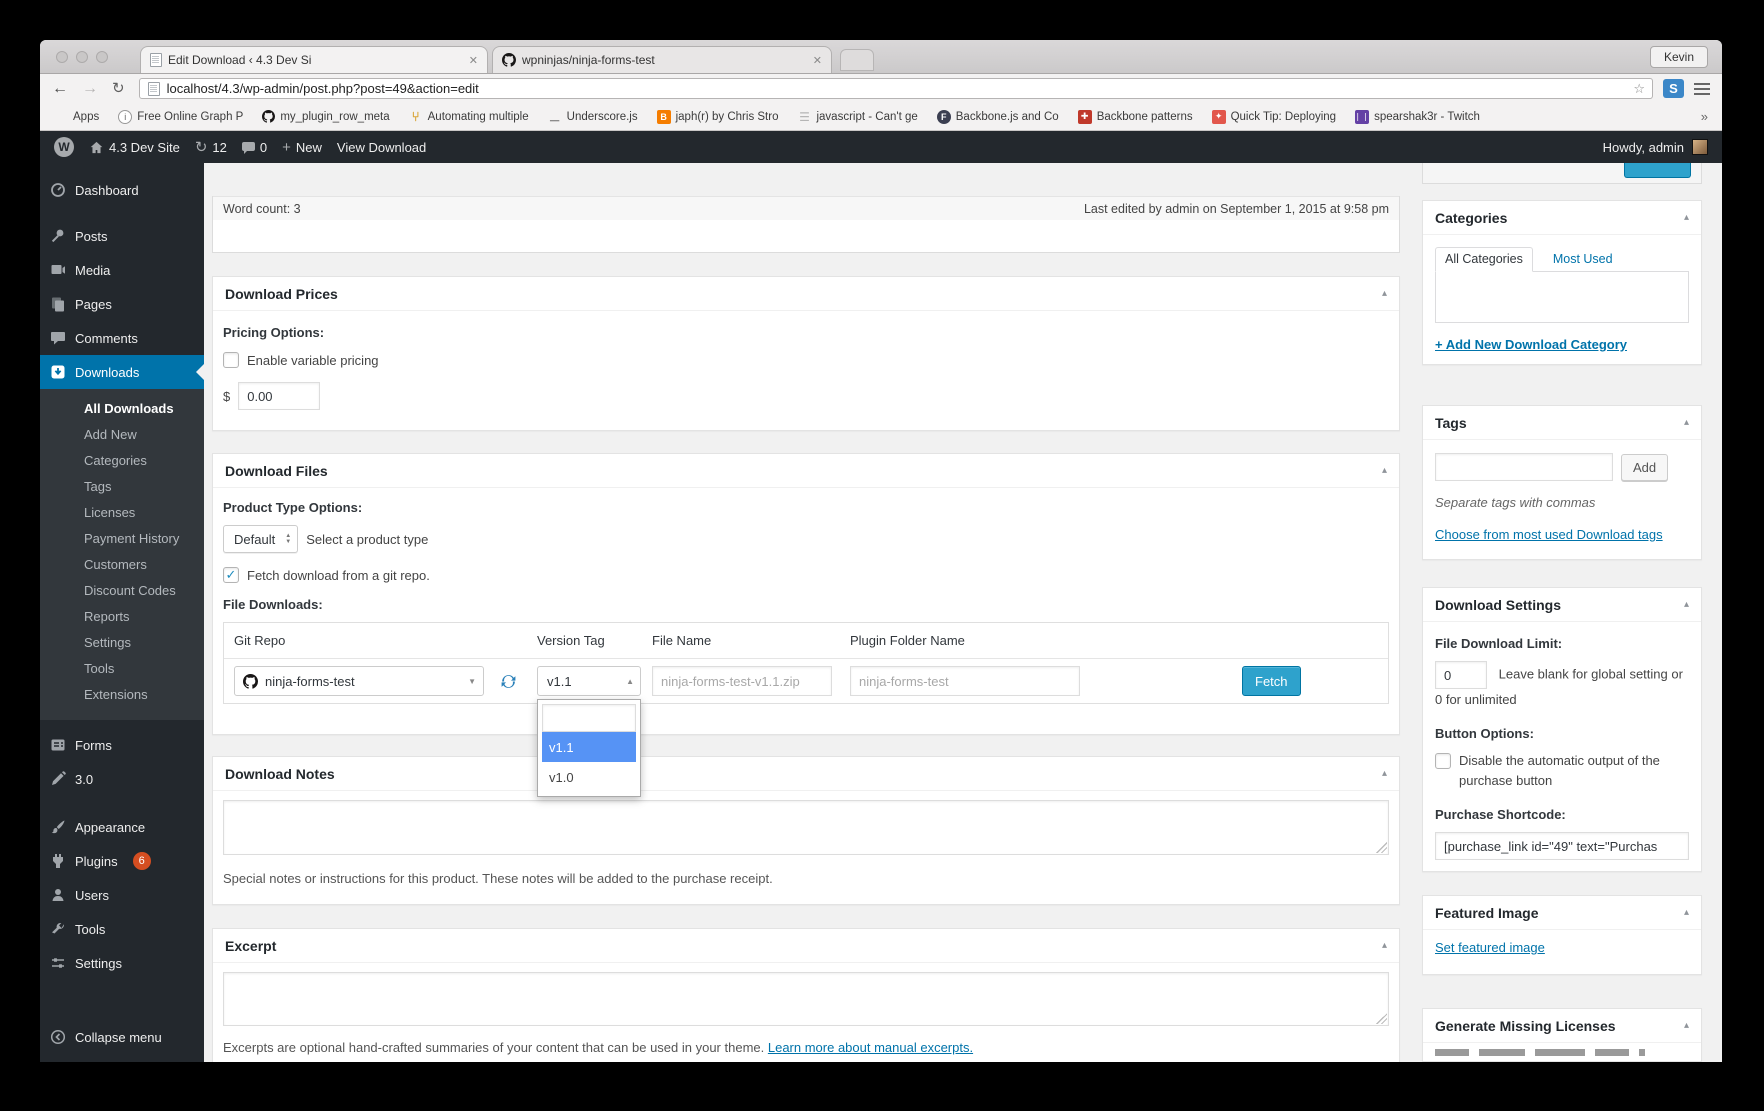 The image size is (1764, 1111). Describe the element at coordinates (122, 409) in the screenshot. I see `sidebar-item-all-downloads: All Downloads` at that location.